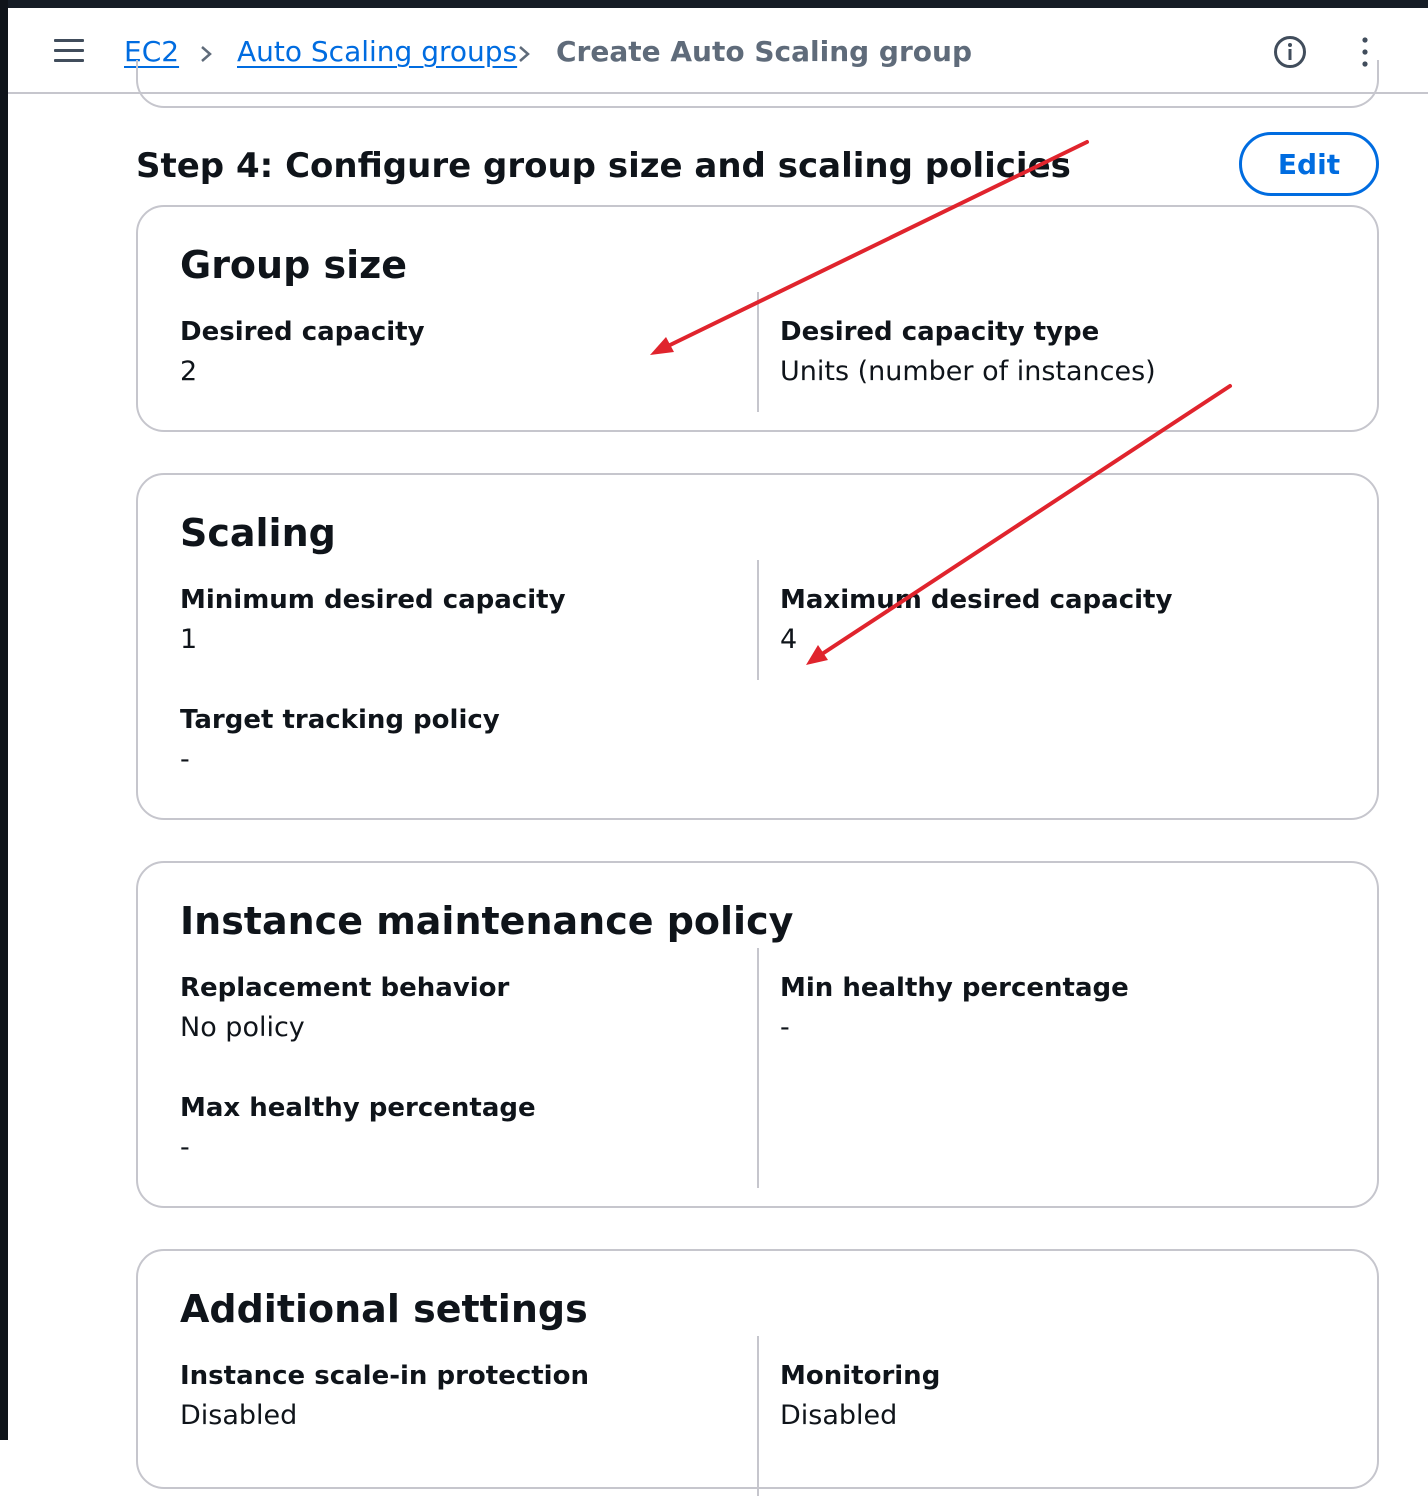 This screenshot has height=1496, width=1428. Describe the element at coordinates (839, 1415) in the screenshot. I see `monitoring-value: Disabled` at that location.